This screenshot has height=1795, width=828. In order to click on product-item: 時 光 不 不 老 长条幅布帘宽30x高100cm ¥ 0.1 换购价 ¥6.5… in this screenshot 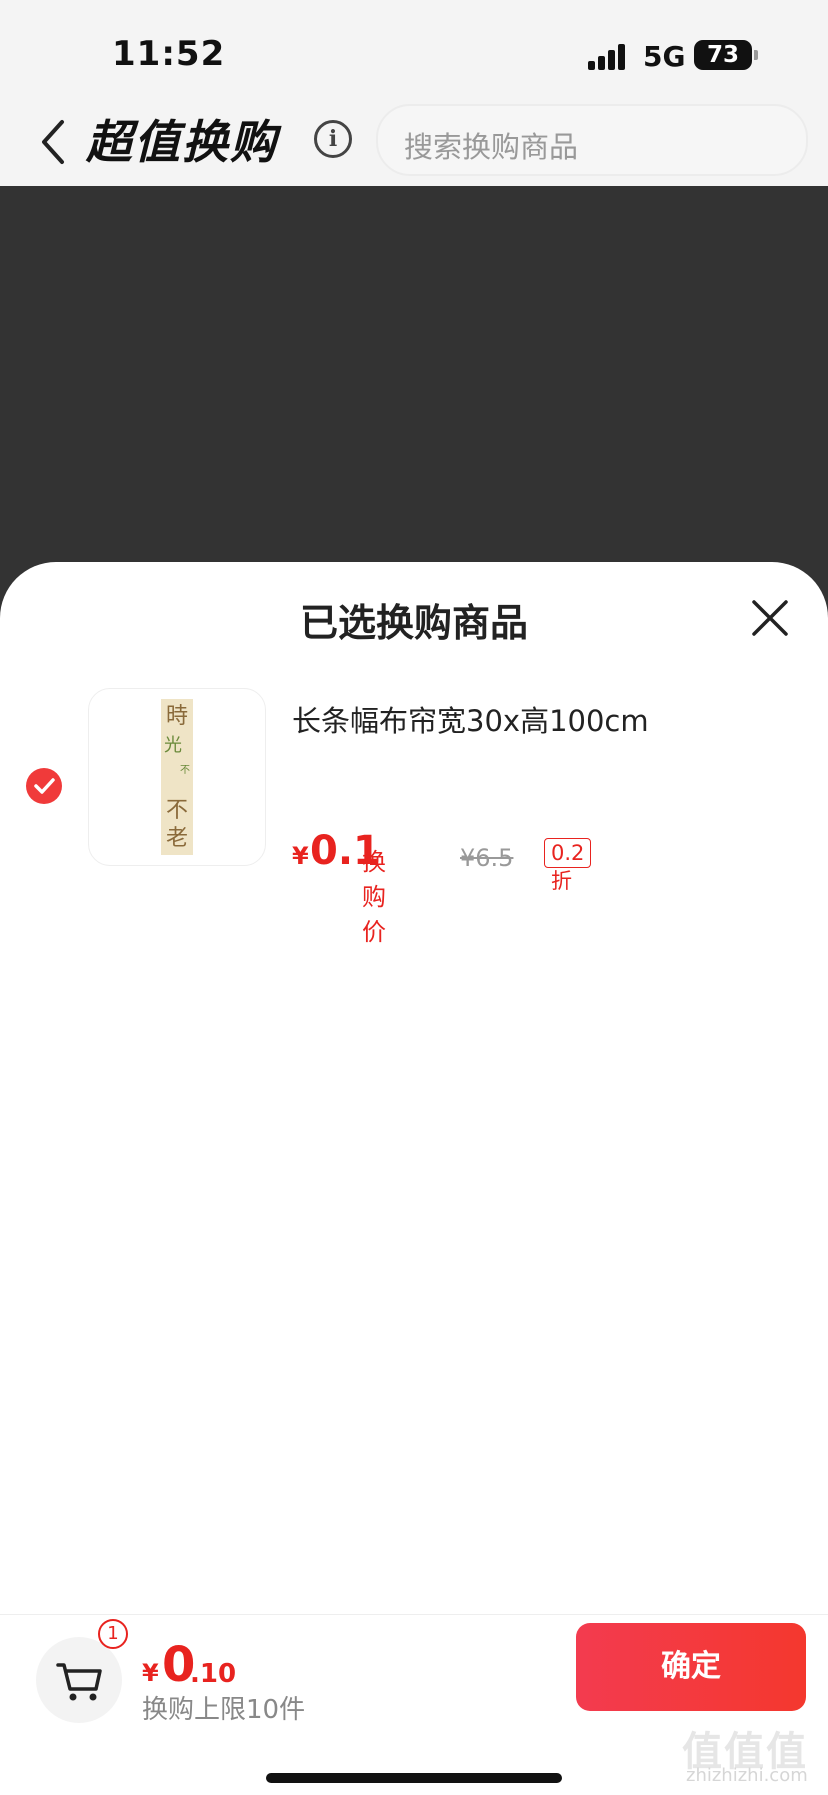, I will do `click(414, 817)`.